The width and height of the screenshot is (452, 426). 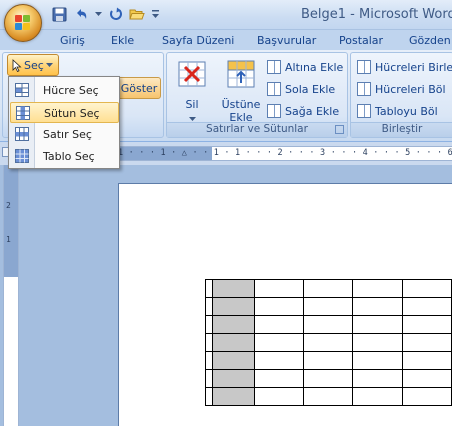 What do you see at coordinates (22, 156) in the screenshot?
I see `table-select-icon` at bounding box center [22, 156].